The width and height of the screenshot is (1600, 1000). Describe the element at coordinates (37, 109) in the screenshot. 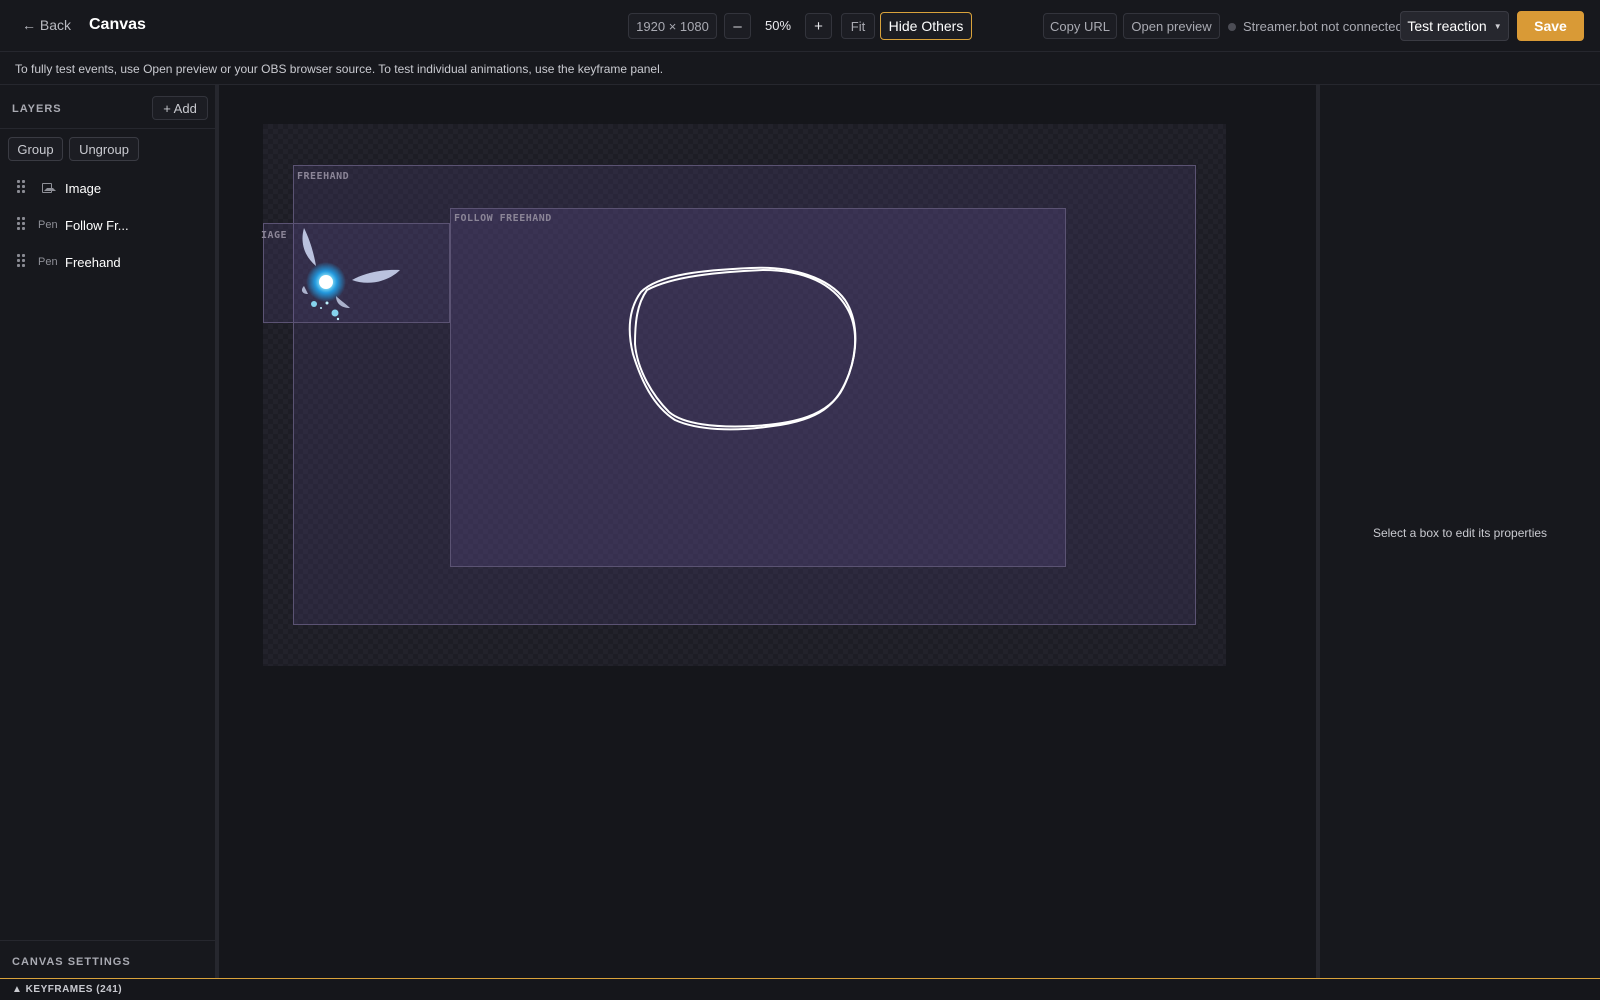

I see `layers-title: LAYERS` at that location.